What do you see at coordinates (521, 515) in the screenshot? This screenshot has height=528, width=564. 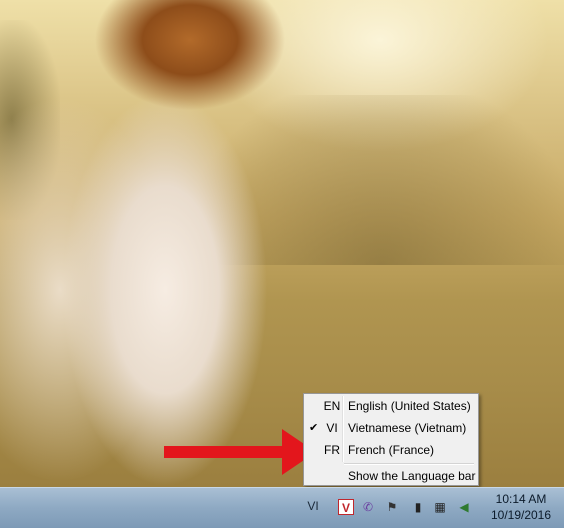 I see `clock-date: 10/19/2016` at bounding box center [521, 515].